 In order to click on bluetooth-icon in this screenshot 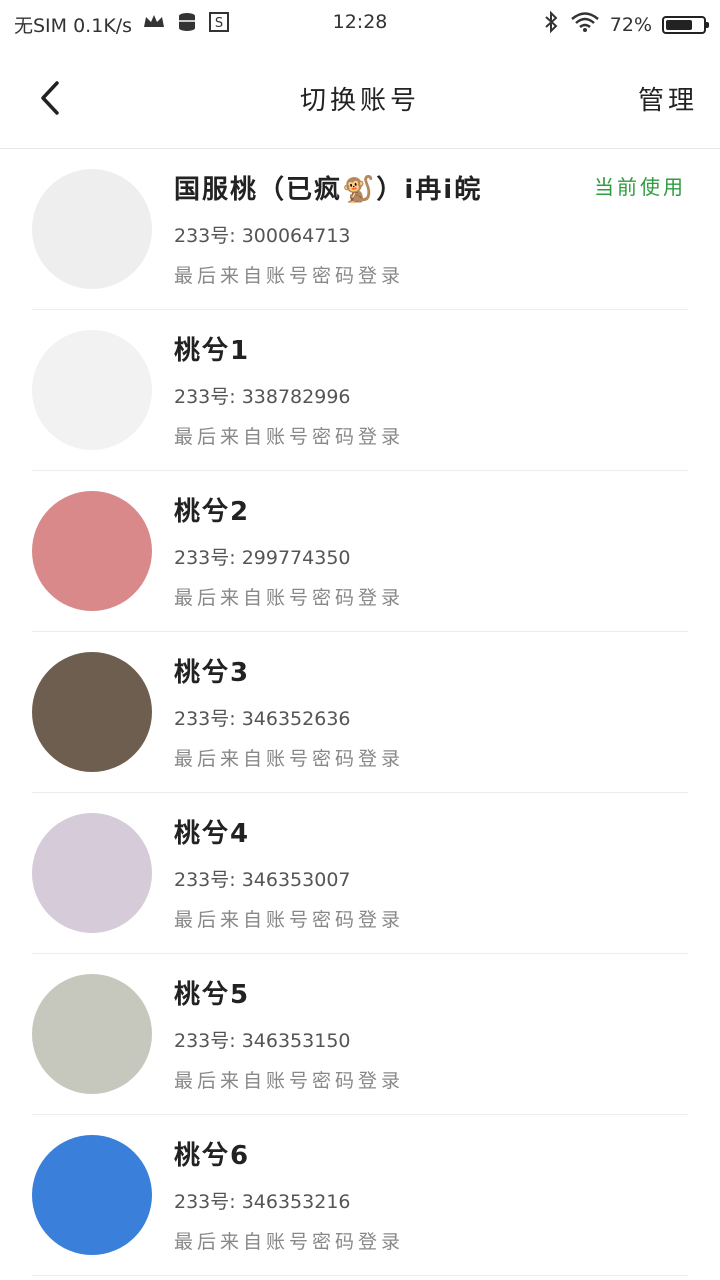, I will do `click(551, 24)`.